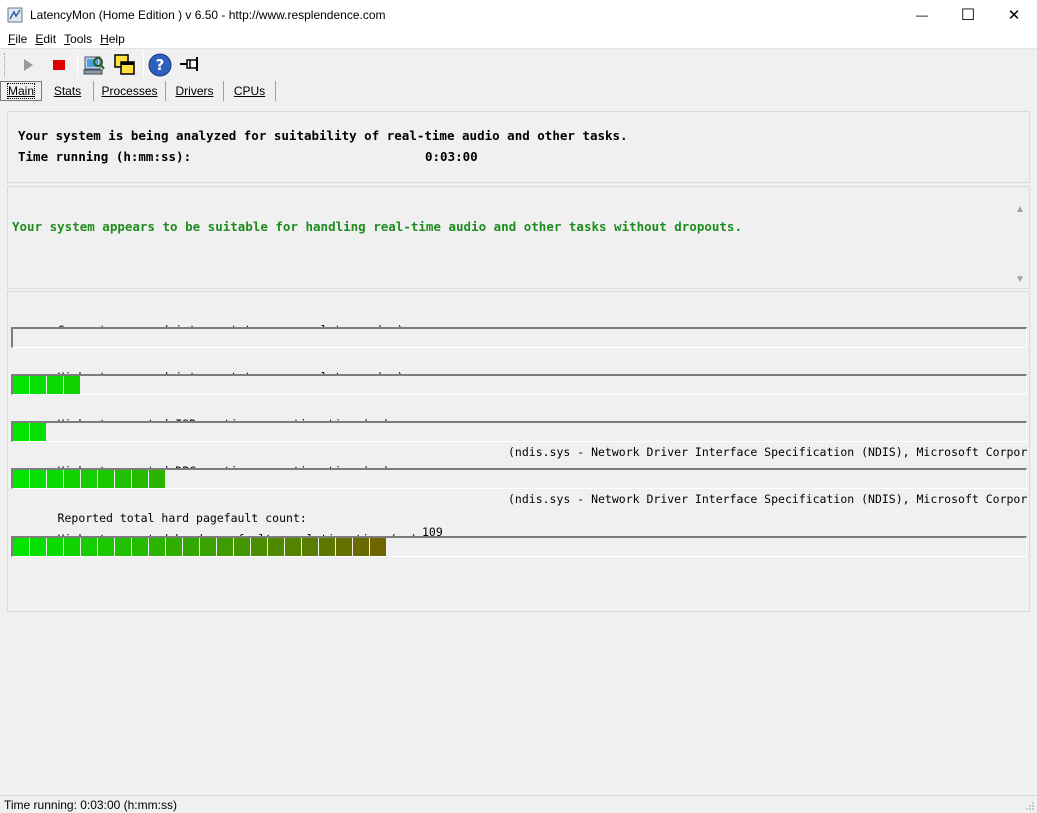  What do you see at coordinates (5, 65) in the screenshot?
I see `toolbar-grip` at bounding box center [5, 65].